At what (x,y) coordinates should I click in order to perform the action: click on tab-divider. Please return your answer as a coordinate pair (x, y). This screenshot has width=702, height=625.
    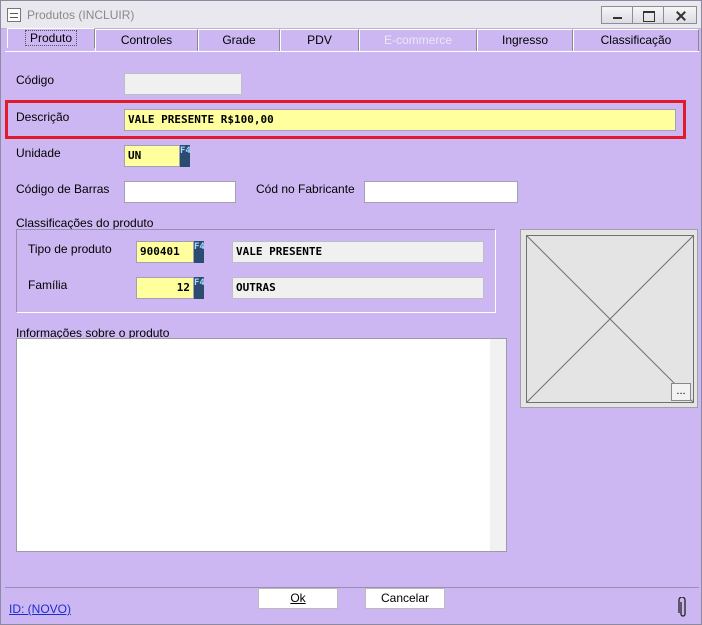
    Looking at the image, I should click on (352, 51).